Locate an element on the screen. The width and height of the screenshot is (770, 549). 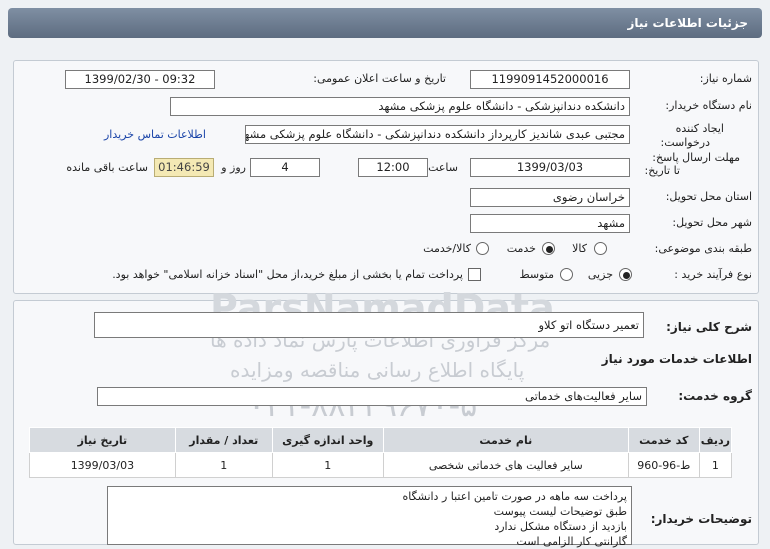
category-label: طبقه بندی موضوعی: is located at coordinates (703, 248).